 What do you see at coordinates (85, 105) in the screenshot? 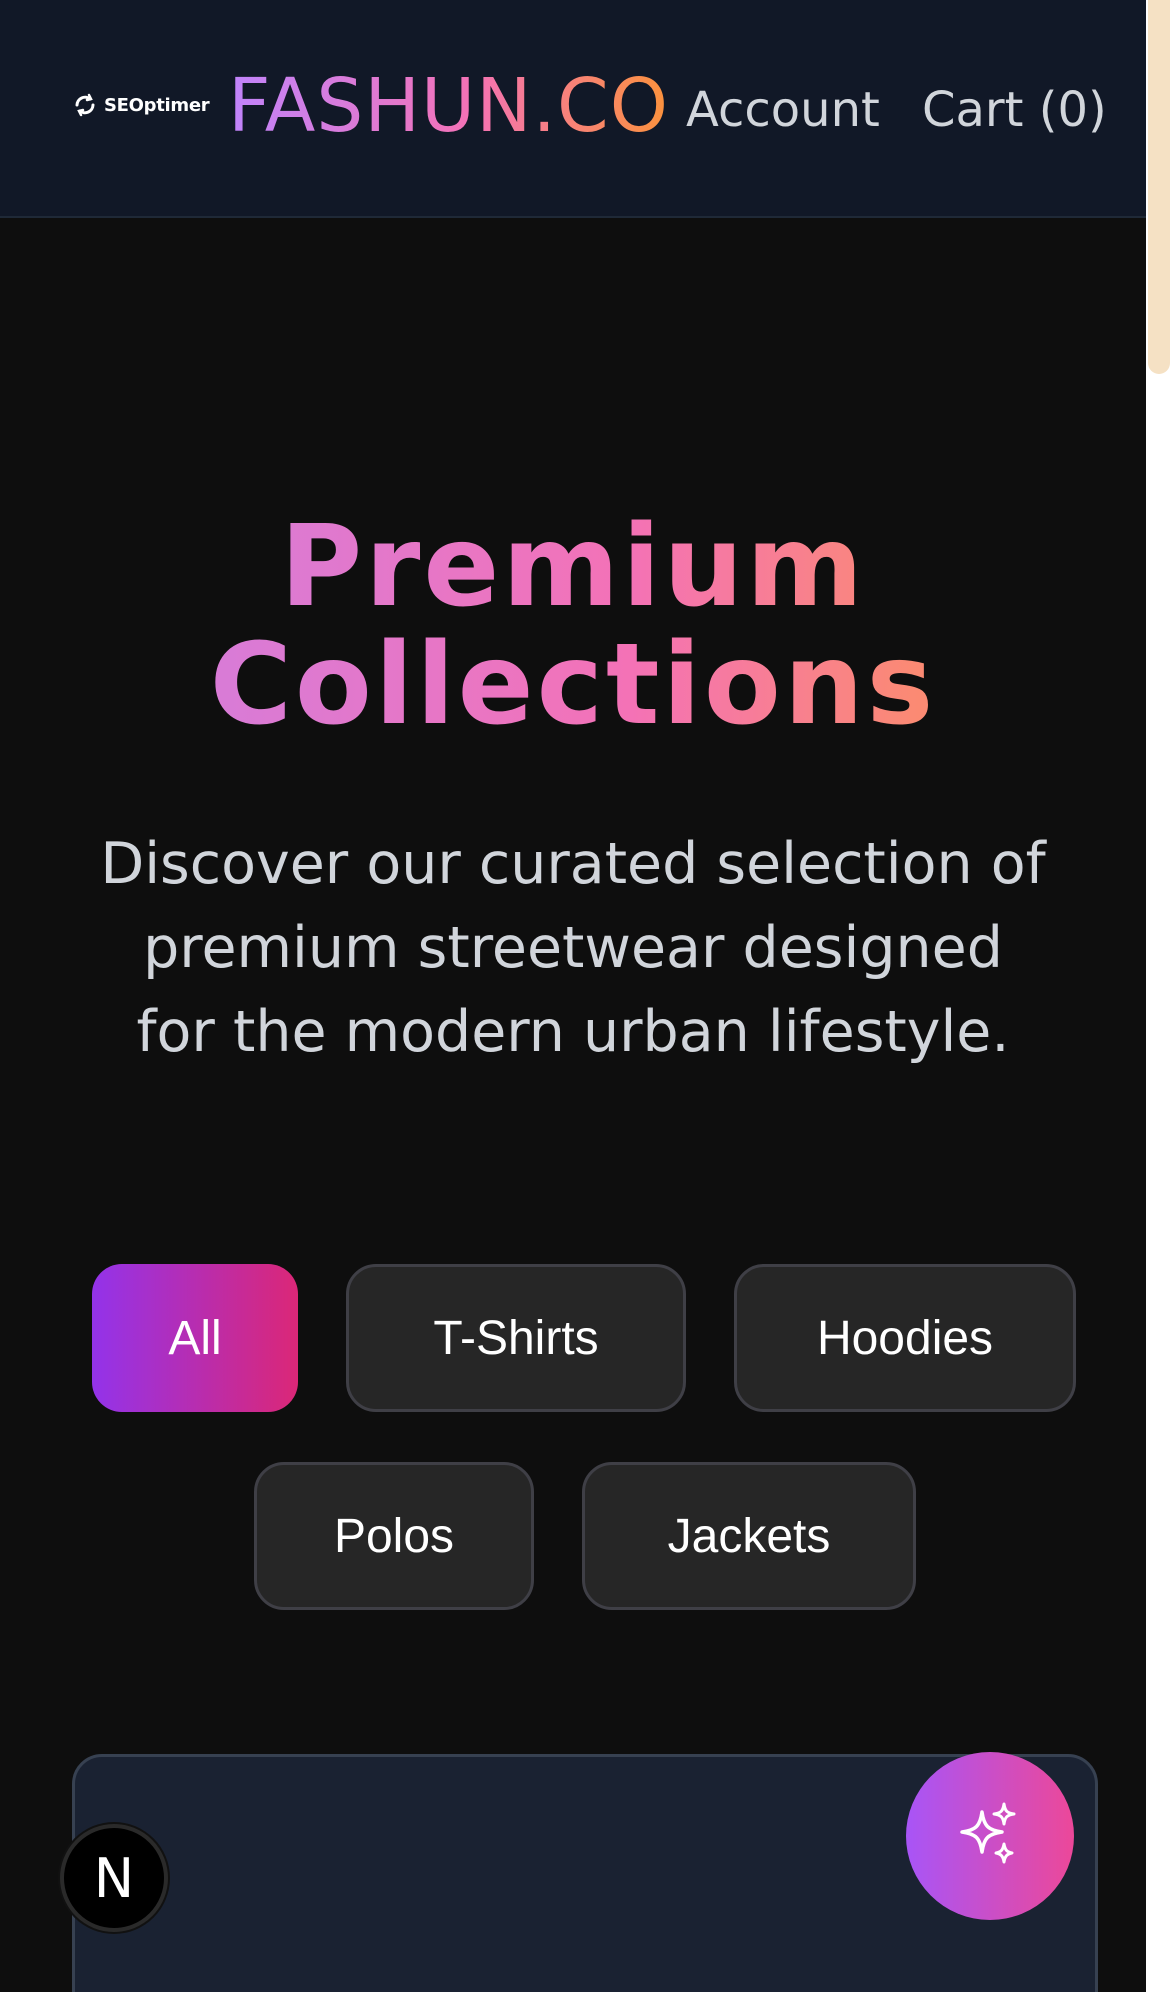
I see `seoptimer-logo-icon` at bounding box center [85, 105].